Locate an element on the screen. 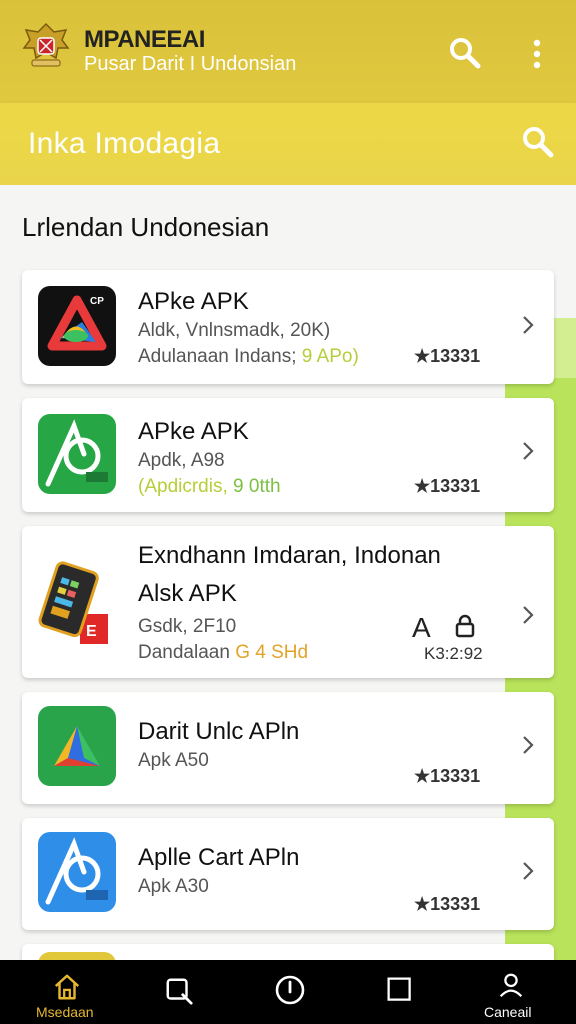  svg-text: E is located at coordinates (91, 631).